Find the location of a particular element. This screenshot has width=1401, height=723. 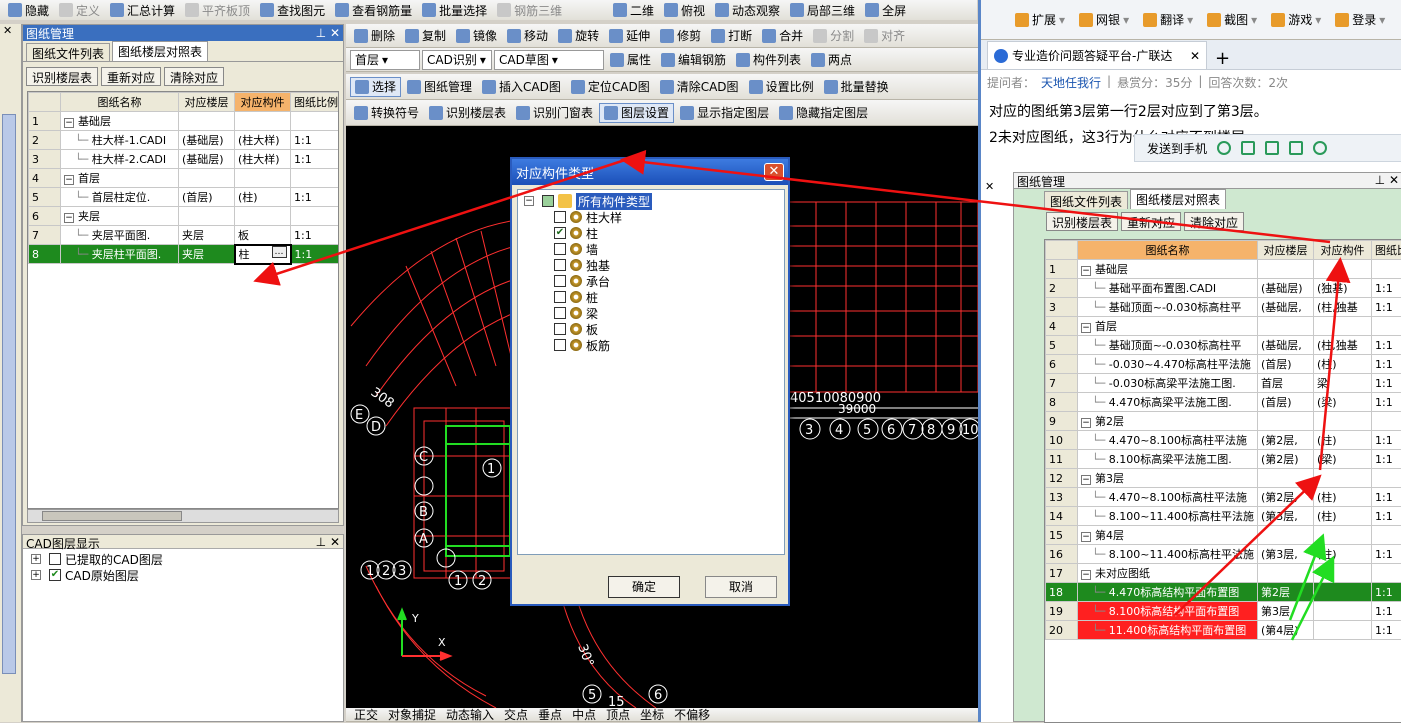

component-item: 板筋 is located at coordinates (666, 345).